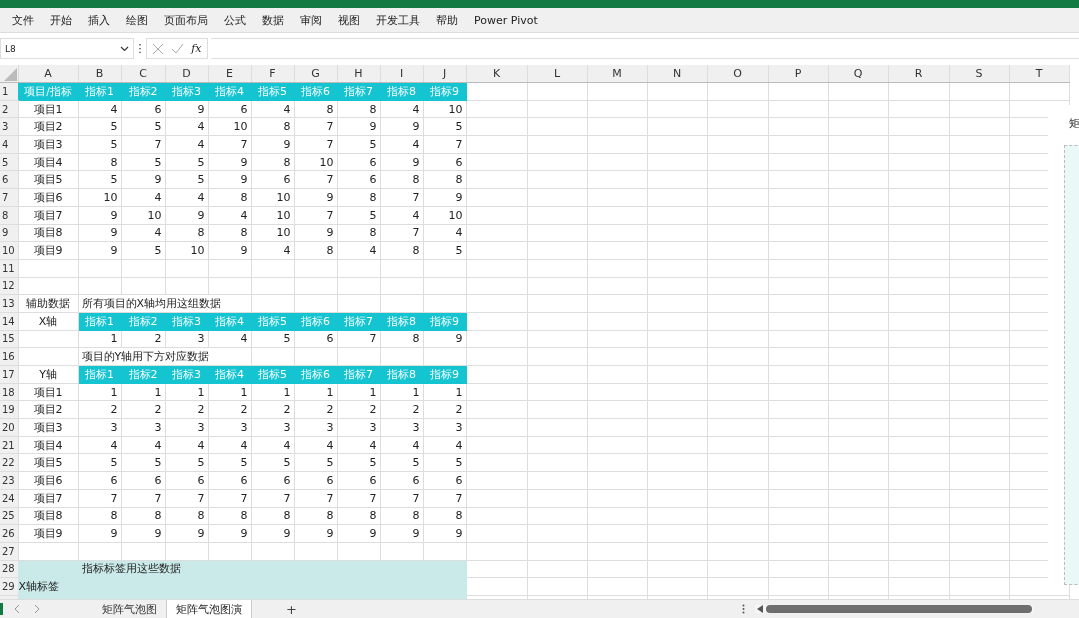 Image resolution: width=1079 pixels, height=618 pixels. What do you see at coordinates (186, 20) in the screenshot?
I see `menu-item: 页面布局` at bounding box center [186, 20].